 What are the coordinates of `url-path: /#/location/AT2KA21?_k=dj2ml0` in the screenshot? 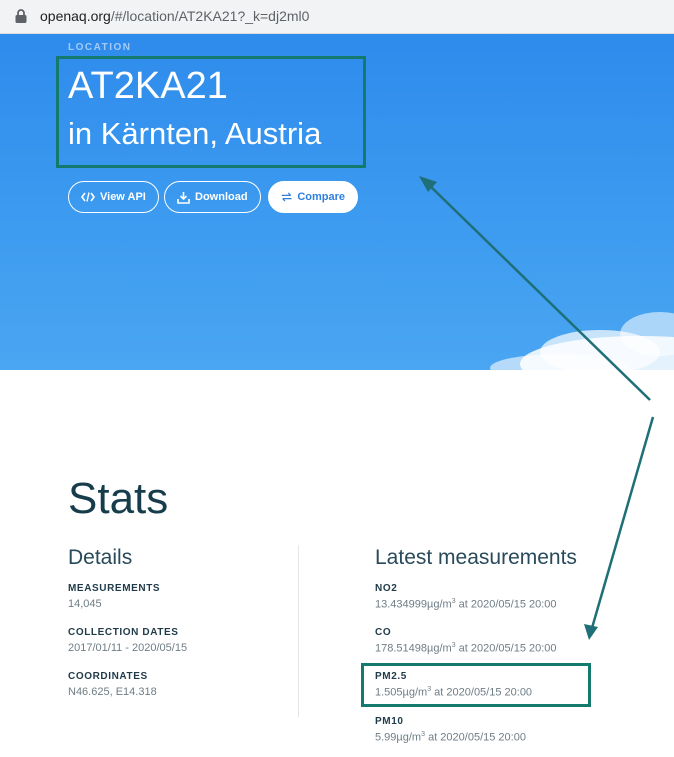 It's located at (210, 16).